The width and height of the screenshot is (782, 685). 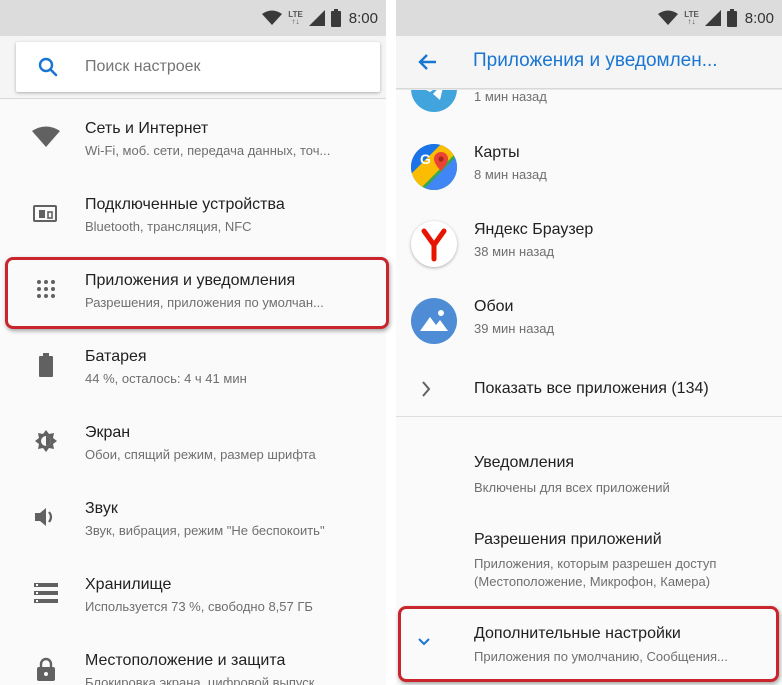 What do you see at coordinates (568, 539) in the screenshot?
I see `app-permissions-title: Разрешения приложений` at bounding box center [568, 539].